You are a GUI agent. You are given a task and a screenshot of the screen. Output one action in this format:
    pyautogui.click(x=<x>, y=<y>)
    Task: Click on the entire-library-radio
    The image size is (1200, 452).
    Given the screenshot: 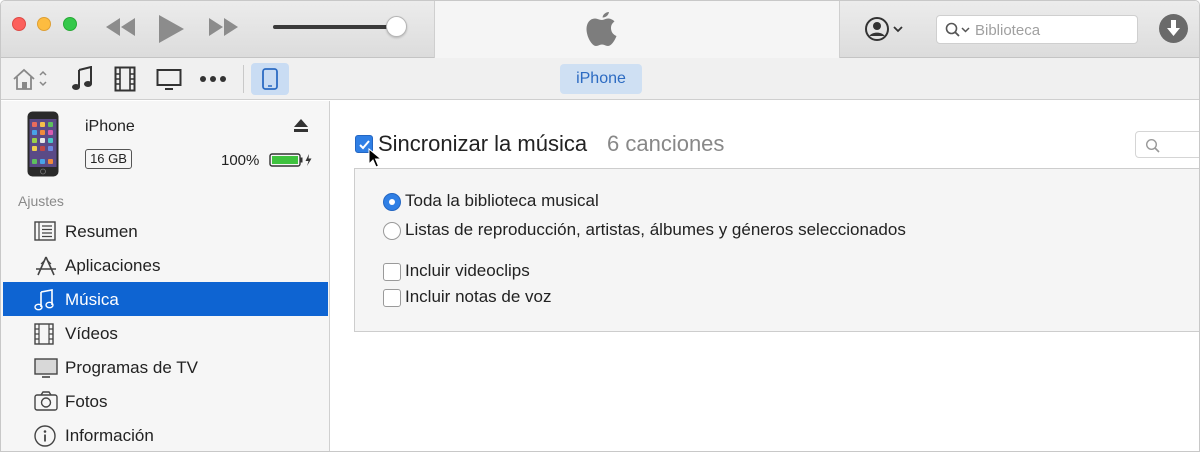 What is the action you would take?
    pyautogui.click(x=392, y=202)
    